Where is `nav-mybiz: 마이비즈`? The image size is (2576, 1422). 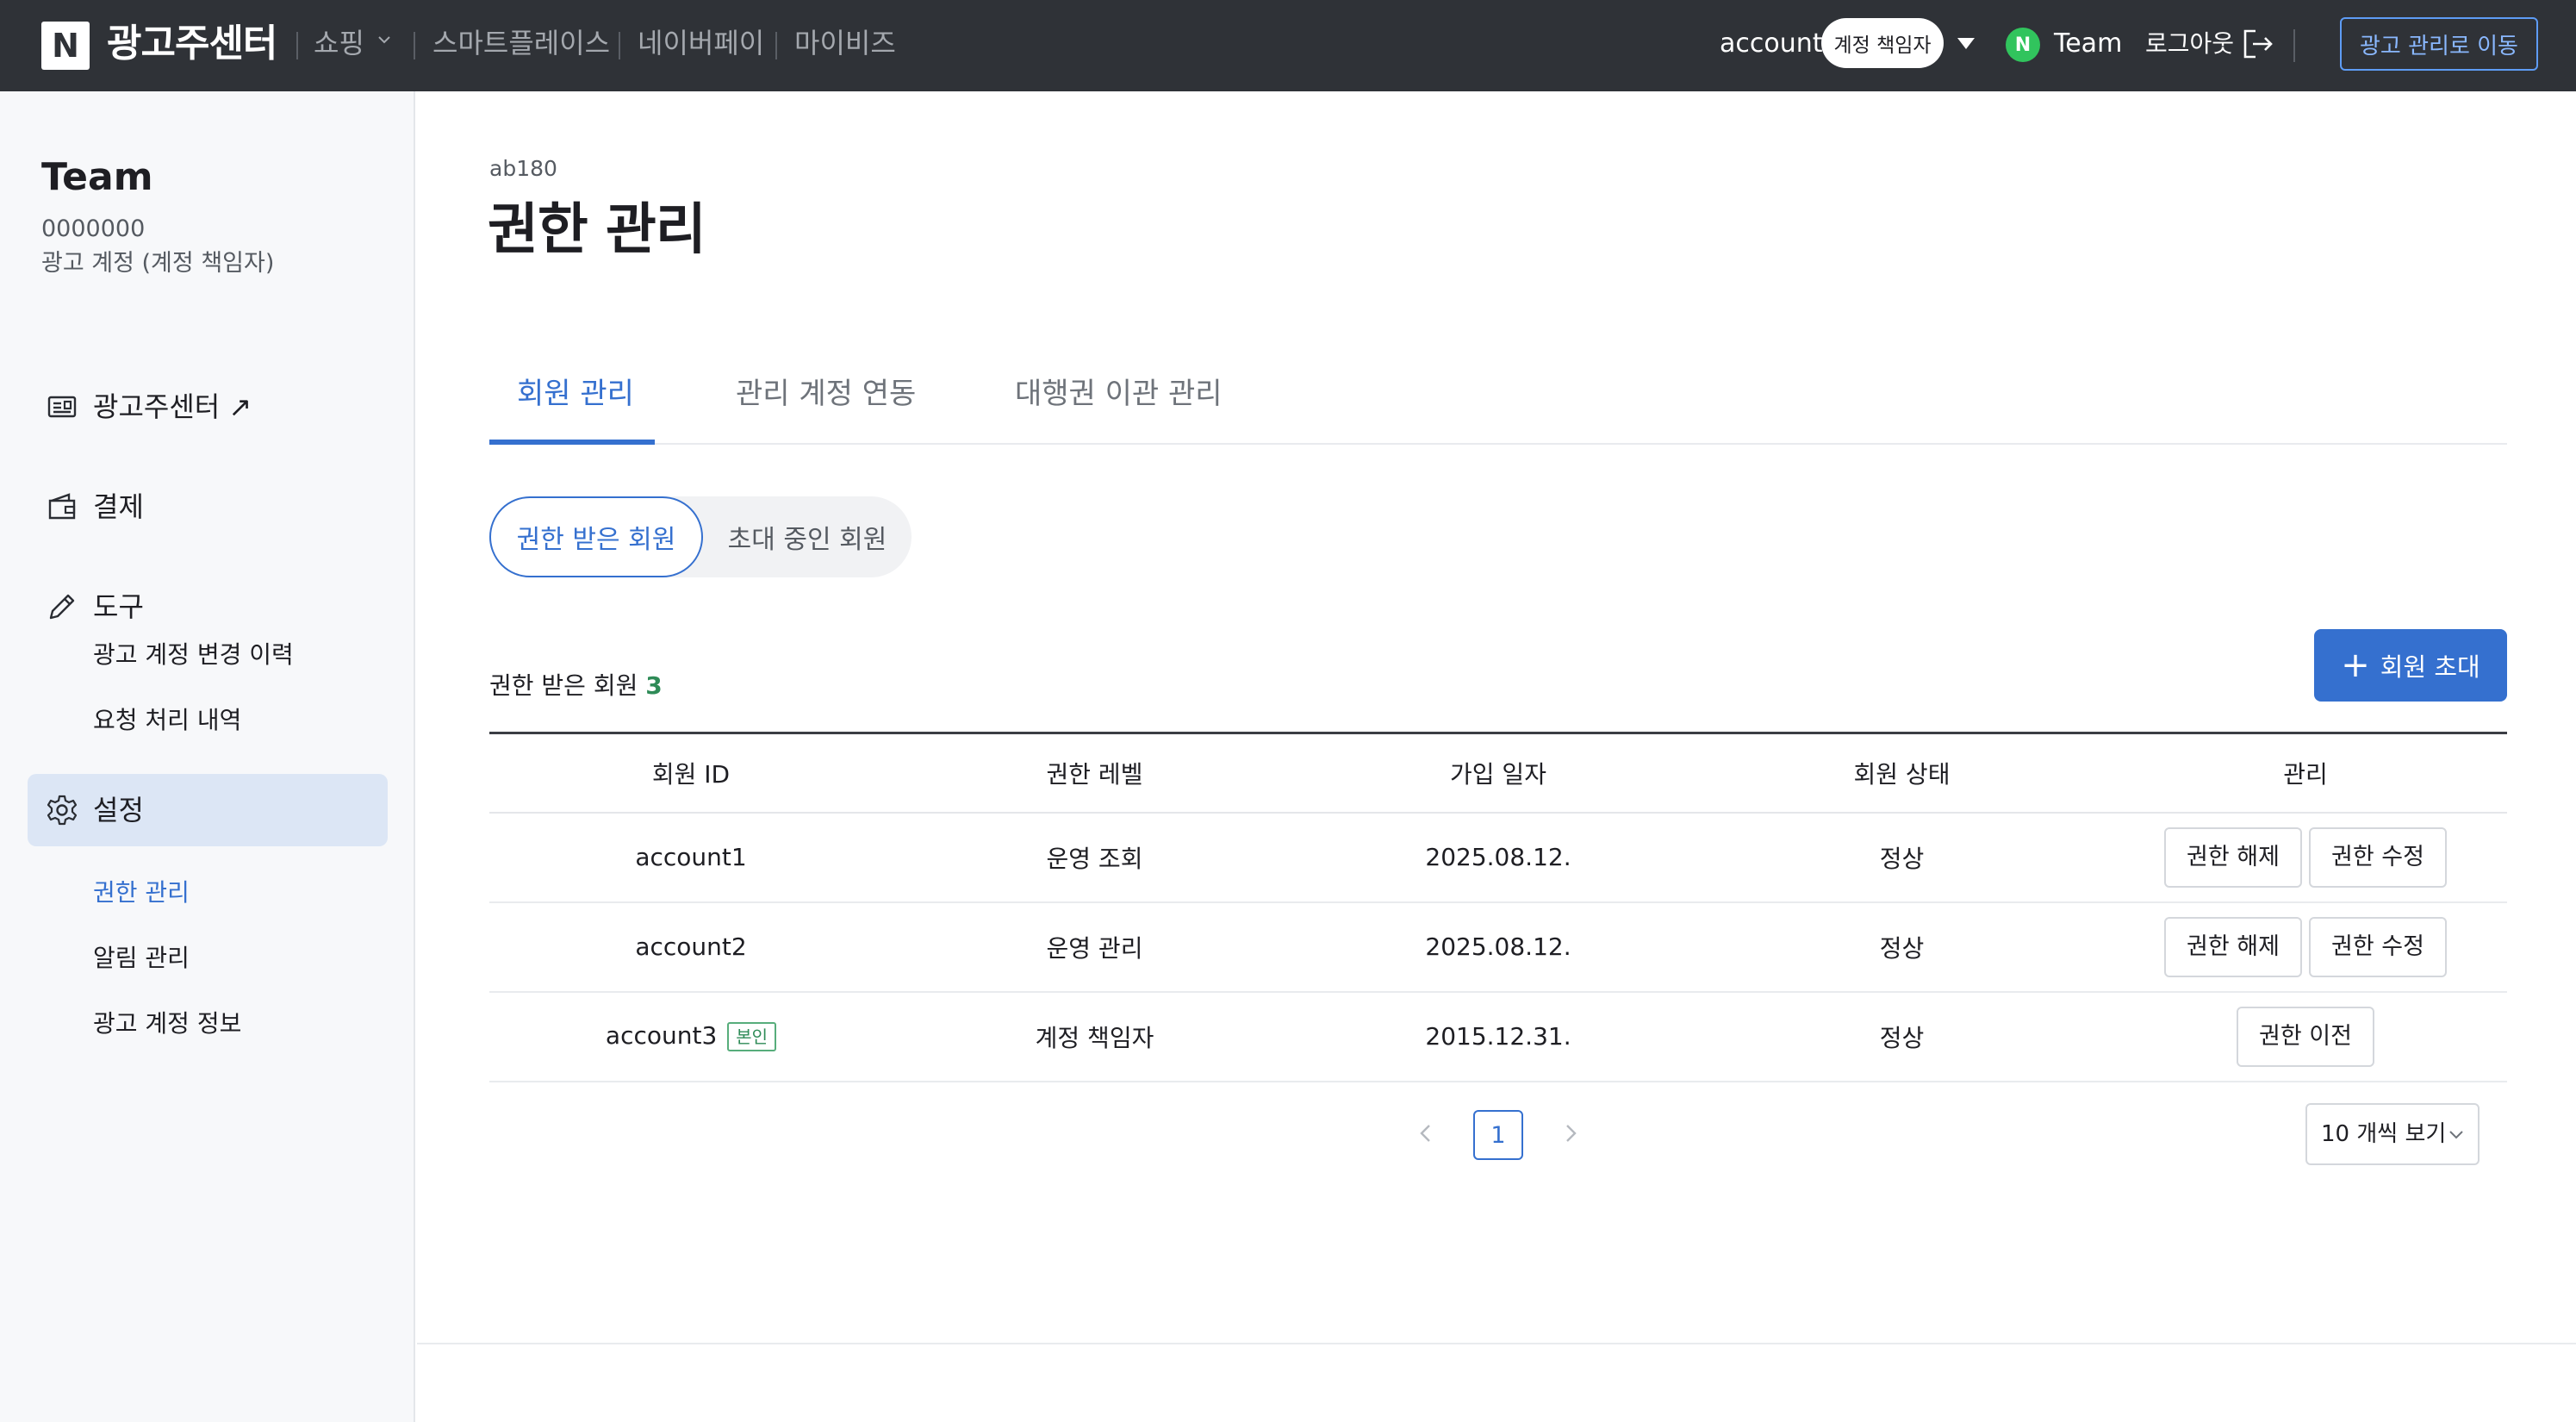
nav-mybiz: 마이비즈 is located at coordinates (845, 43).